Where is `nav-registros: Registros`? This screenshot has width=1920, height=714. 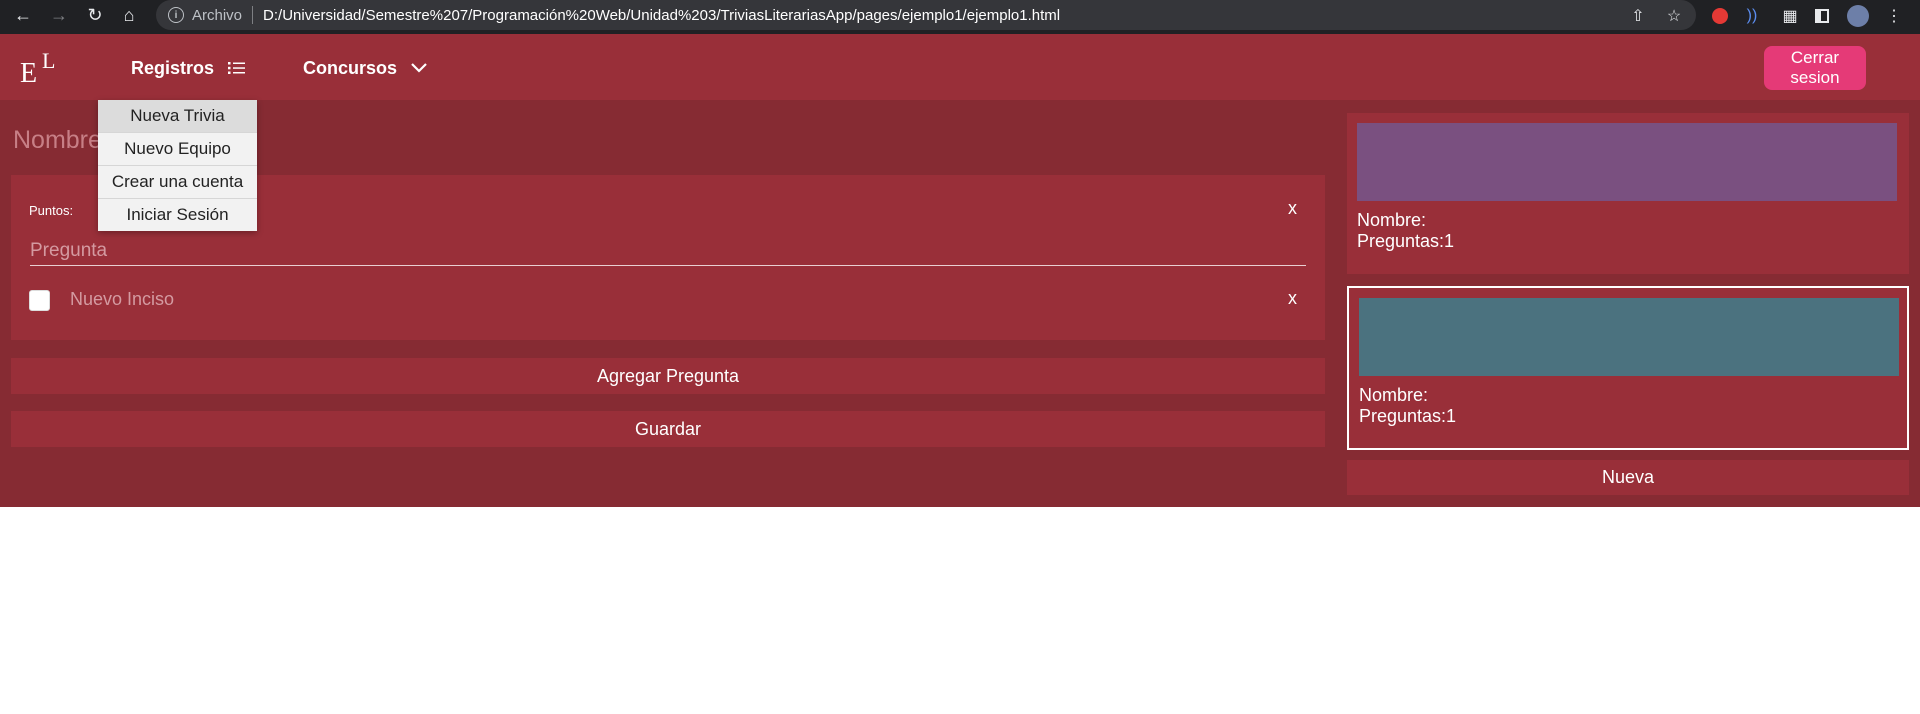 nav-registros: Registros is located at coordinates (188, 68).